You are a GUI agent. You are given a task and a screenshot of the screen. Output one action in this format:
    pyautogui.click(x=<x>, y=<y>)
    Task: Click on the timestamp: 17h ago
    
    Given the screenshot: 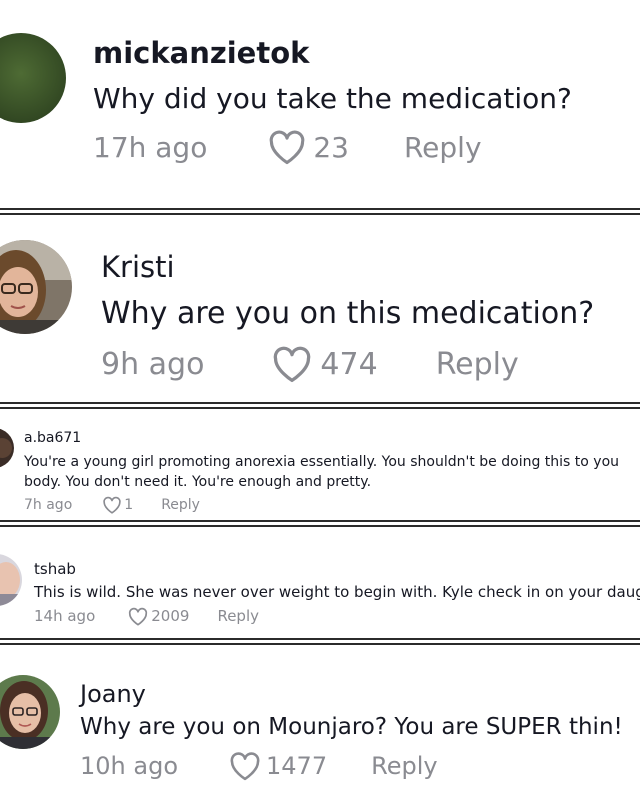 What is the action you would take?
    pyautogui.click(x=150, y=147)
    